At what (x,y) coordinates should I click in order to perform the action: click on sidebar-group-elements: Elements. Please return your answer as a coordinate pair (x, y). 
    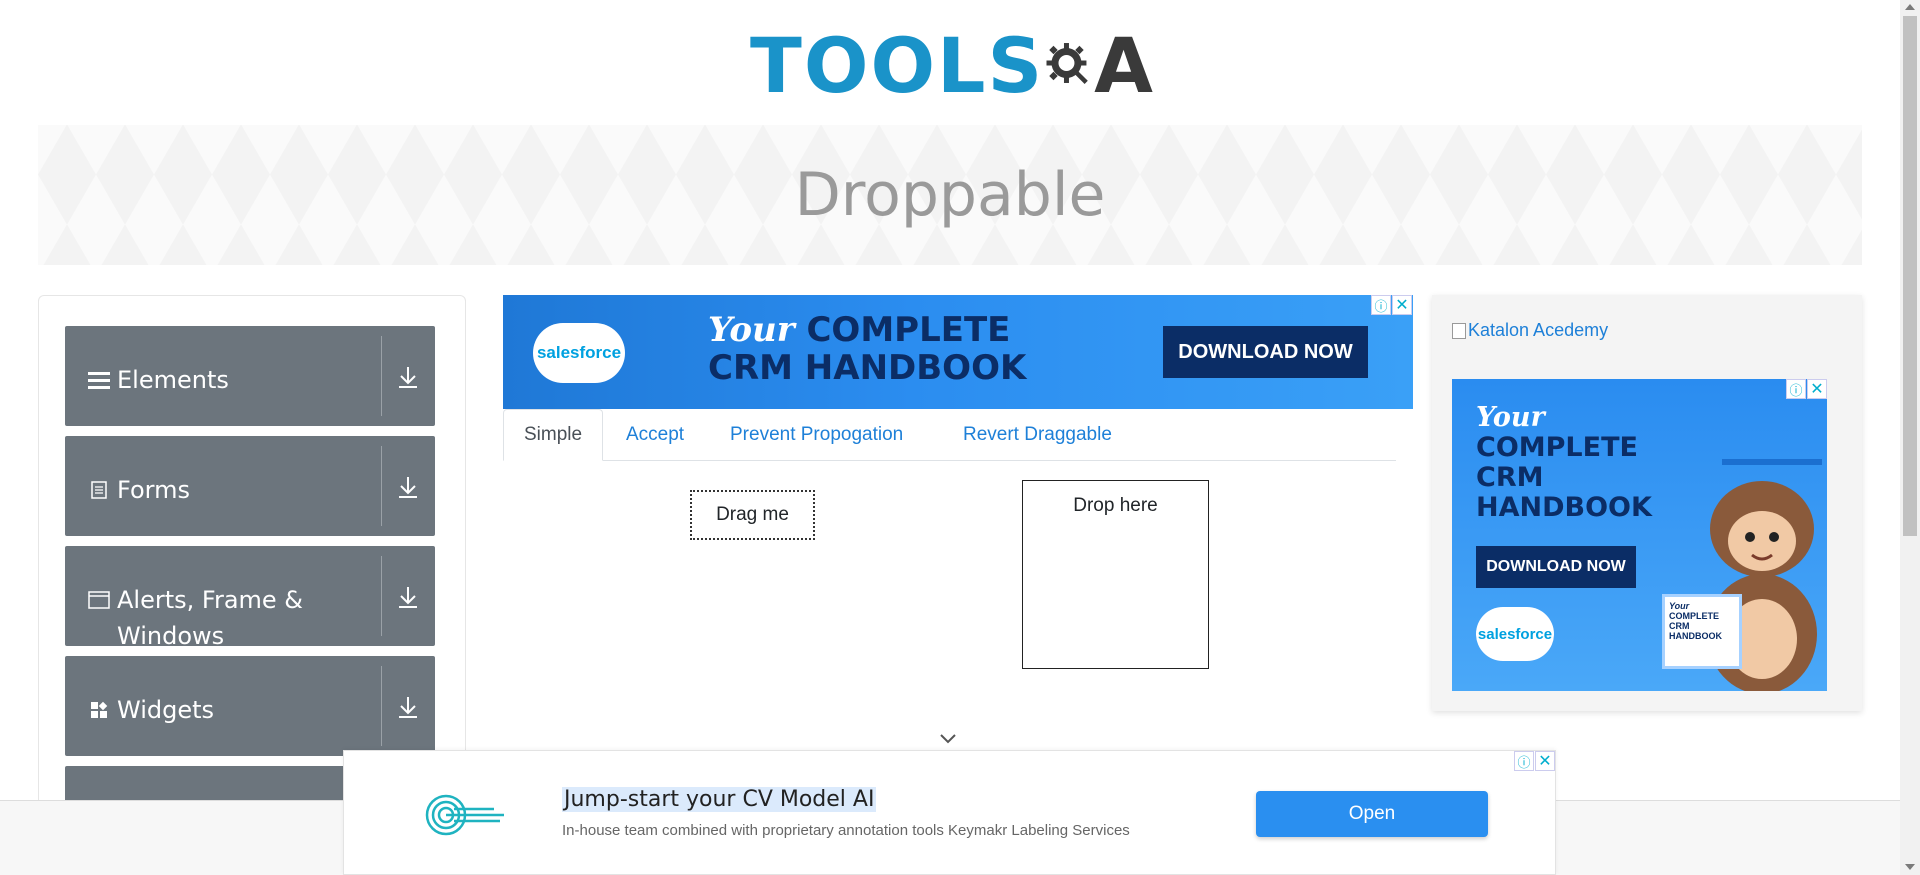
    Looking at the image, I should click on (250, 376).